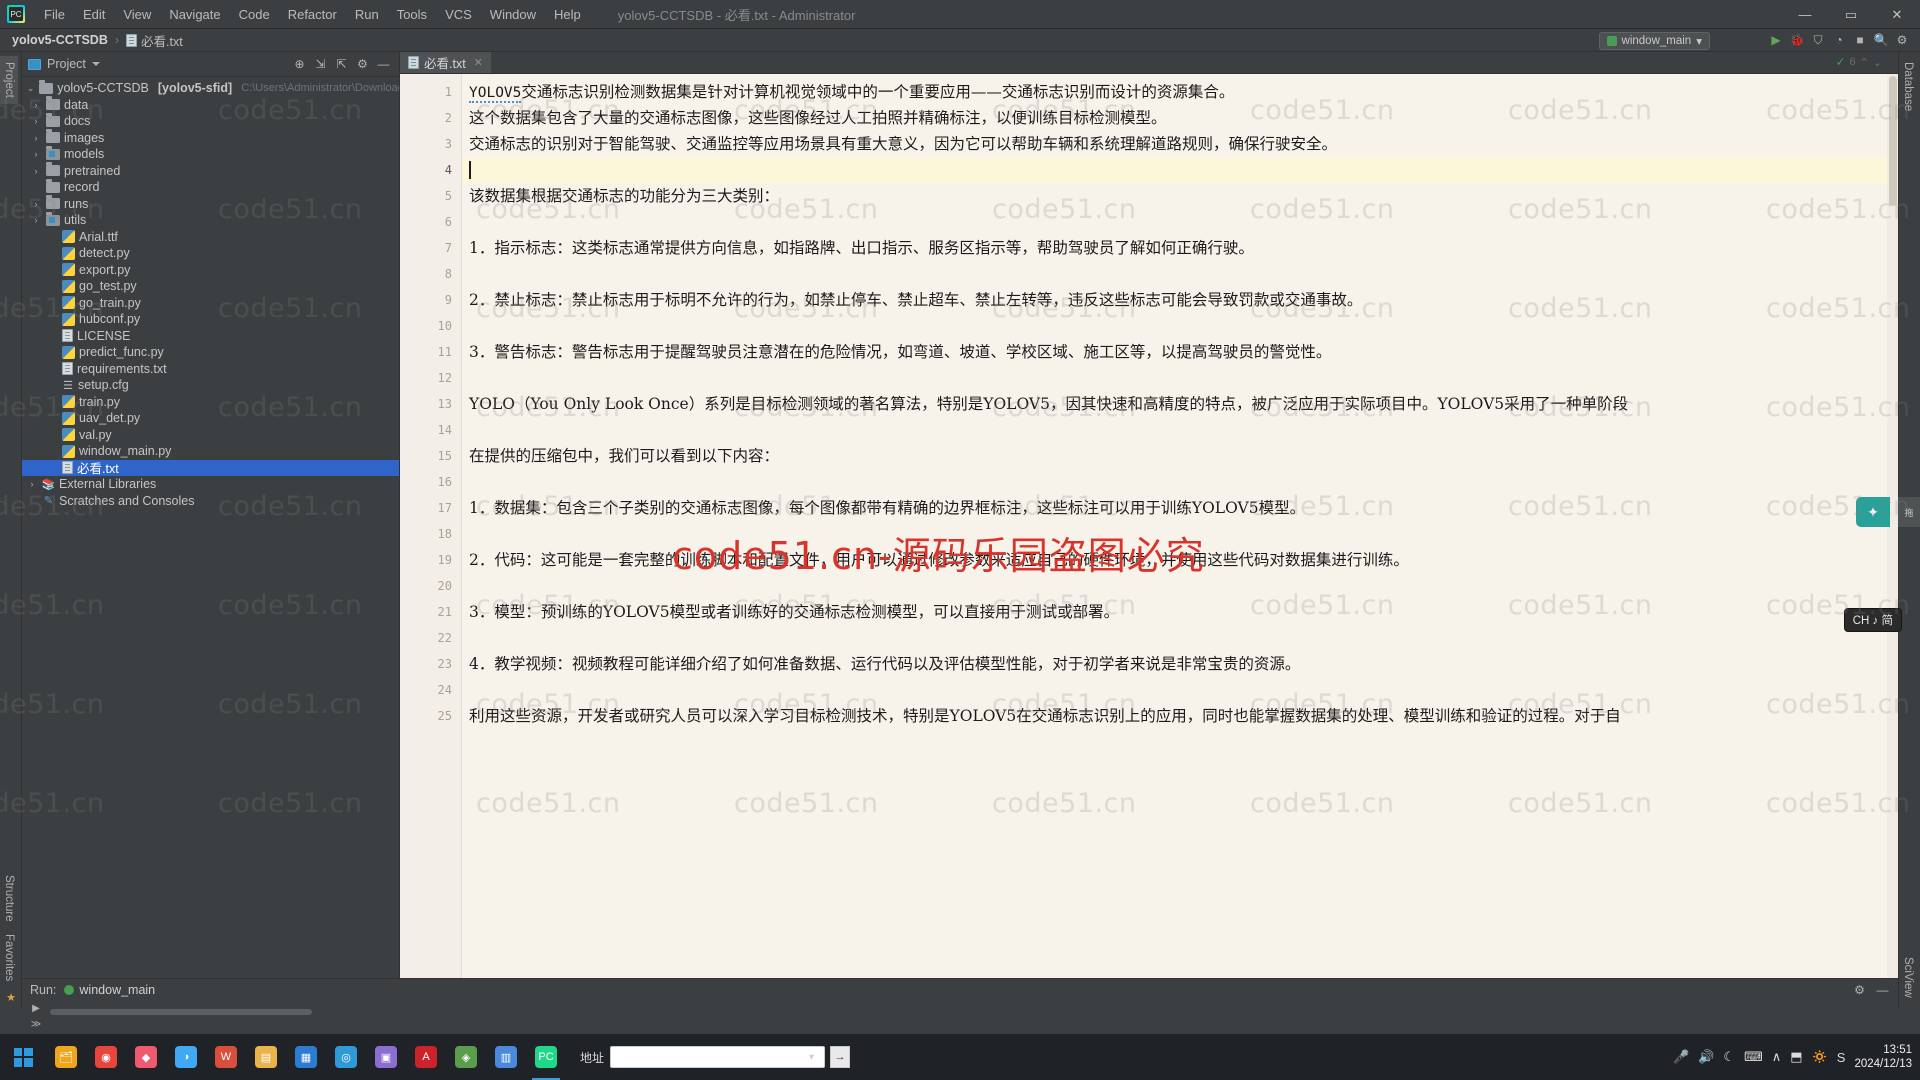 The height and width of the screenshot is (1080, 1920). What do you see at coordinates (266, 1057) in the screenshot?
I see `folder-icon: ▤` at bounding box center [266, 1057].